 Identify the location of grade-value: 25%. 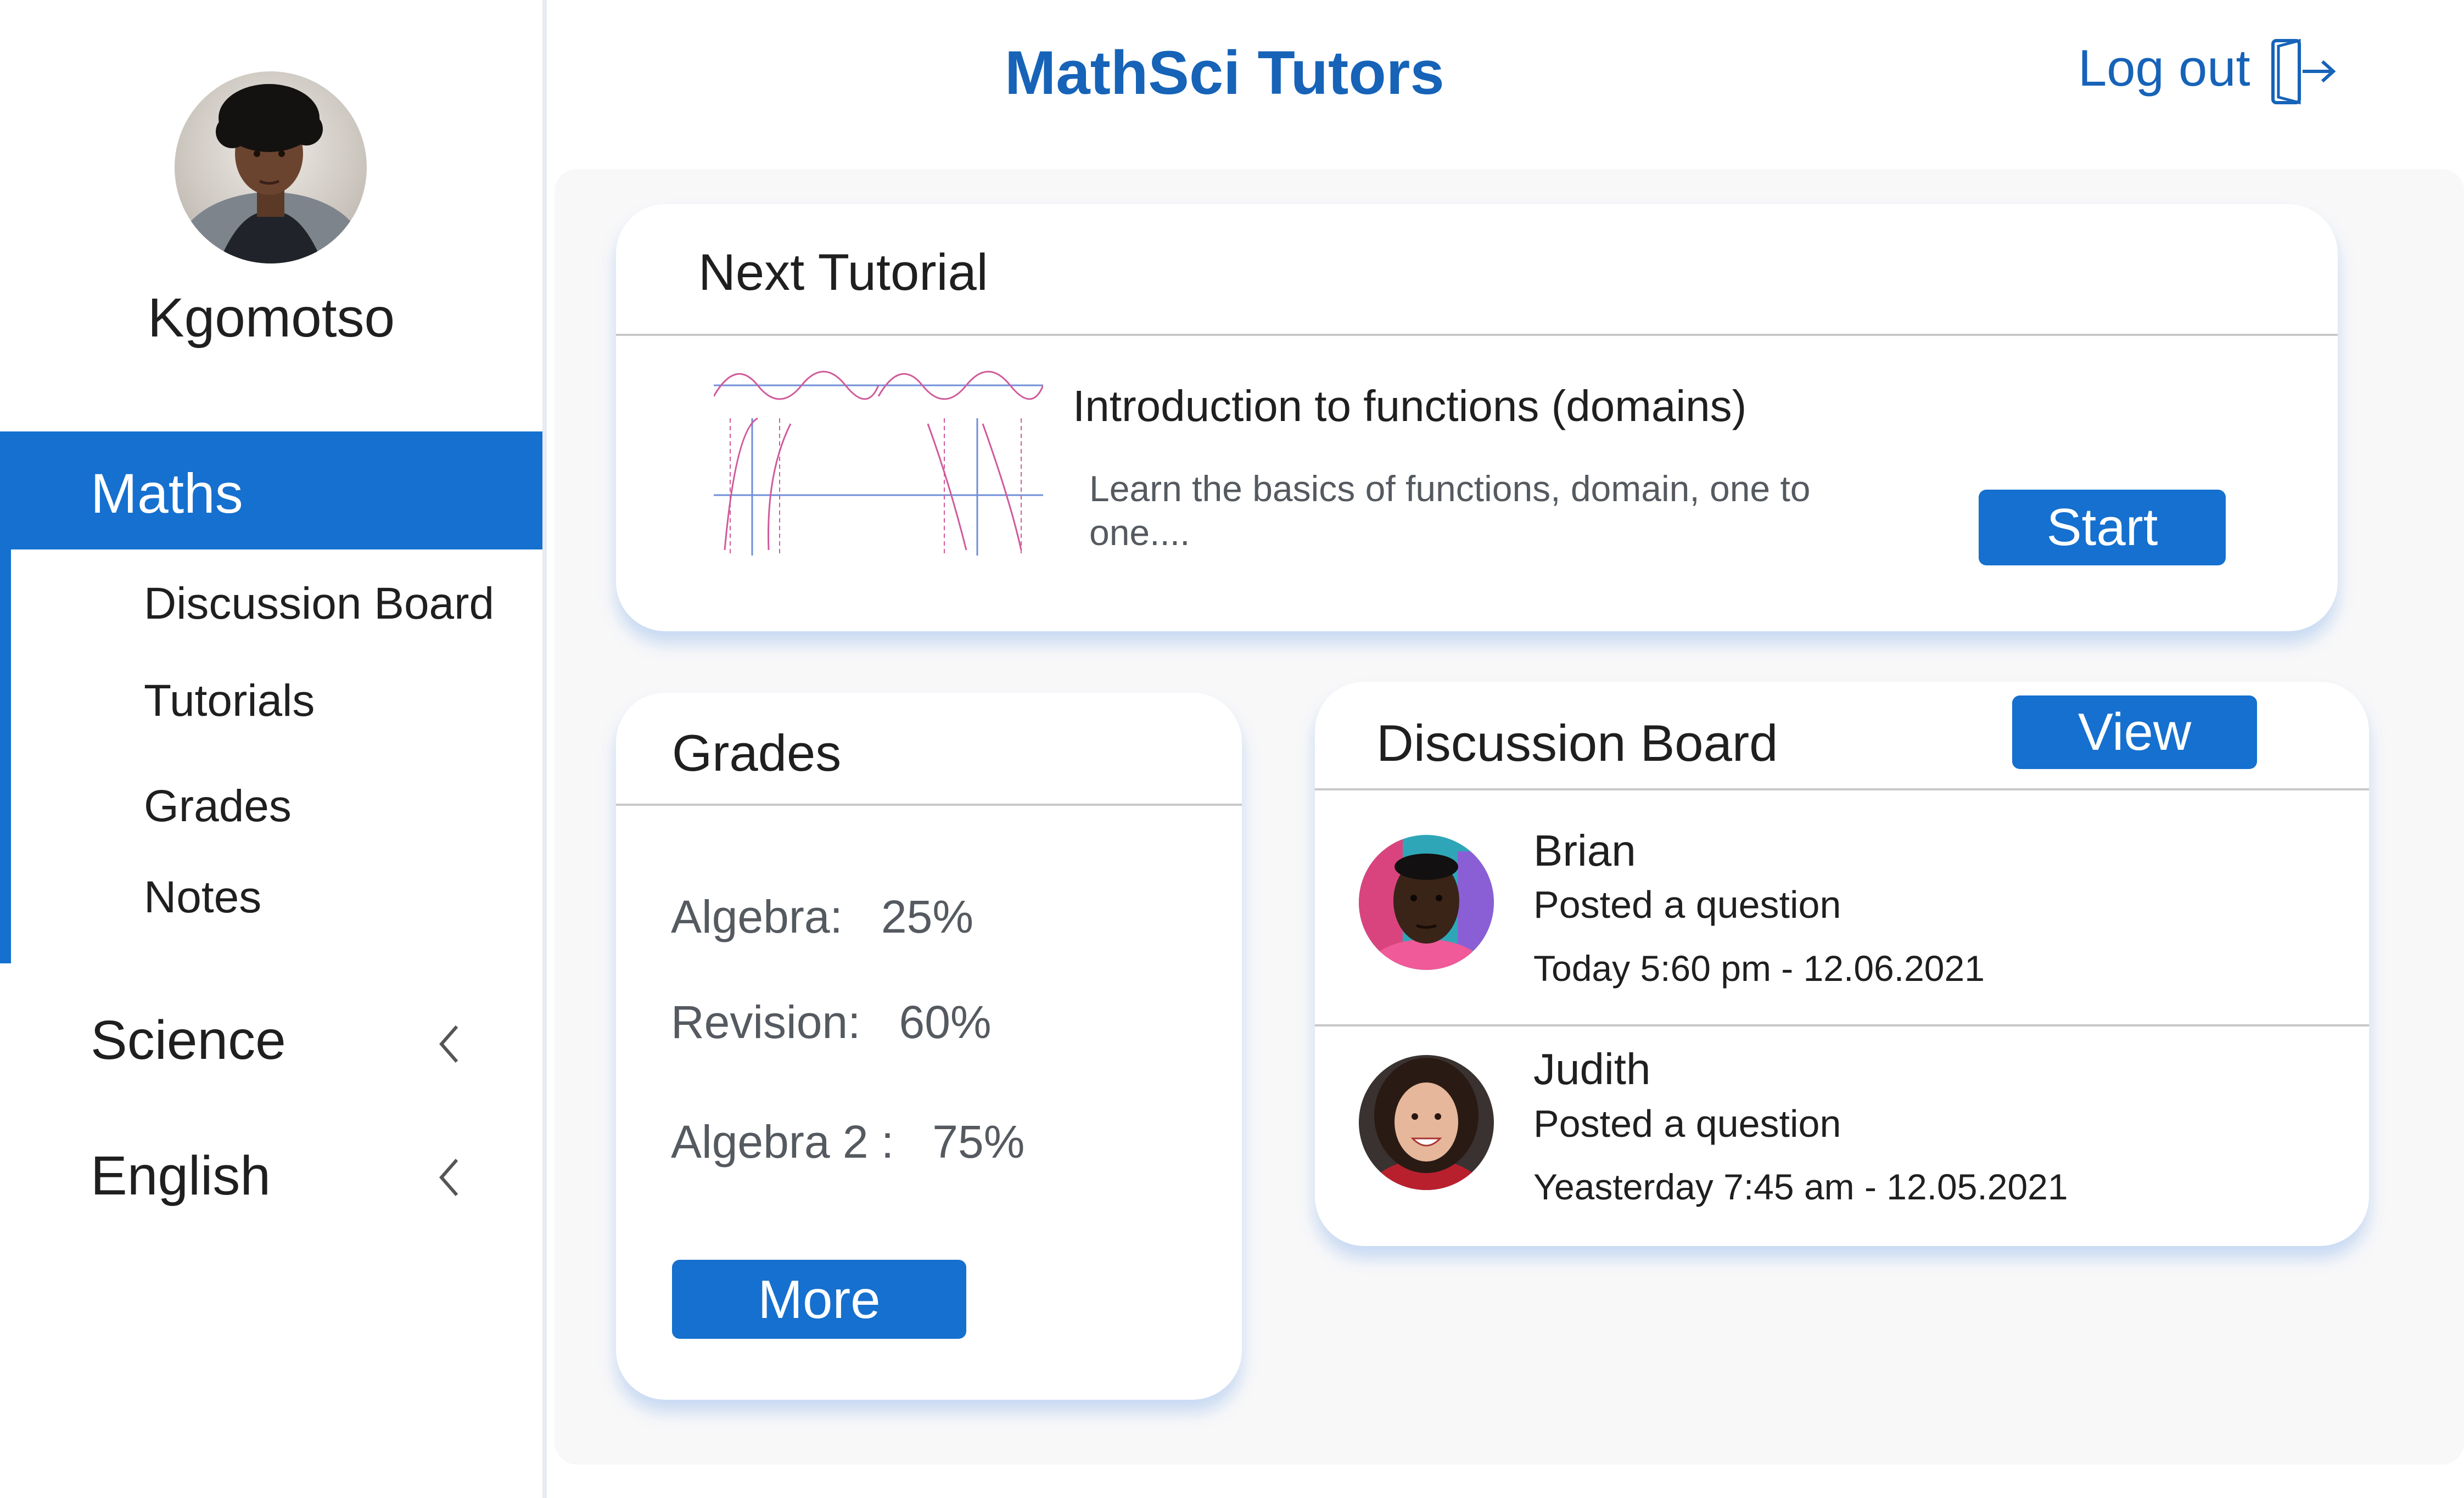
(928, 916).